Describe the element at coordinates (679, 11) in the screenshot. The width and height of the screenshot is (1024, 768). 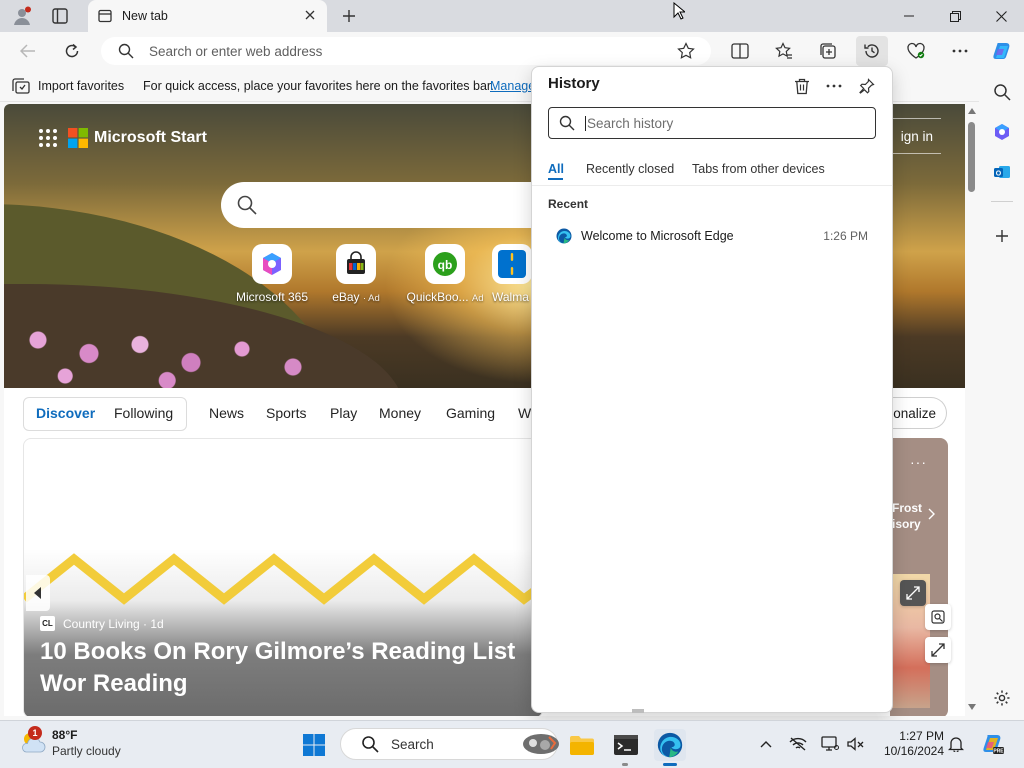
I see `mouse-cursor-icon` at that location.